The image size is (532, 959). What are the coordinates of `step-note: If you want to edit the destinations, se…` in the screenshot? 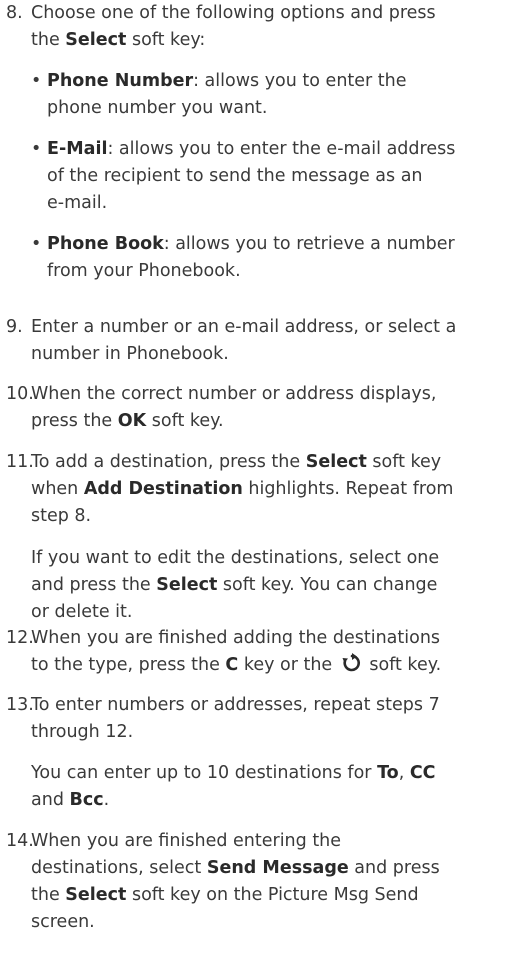 It's located at (235, 585).